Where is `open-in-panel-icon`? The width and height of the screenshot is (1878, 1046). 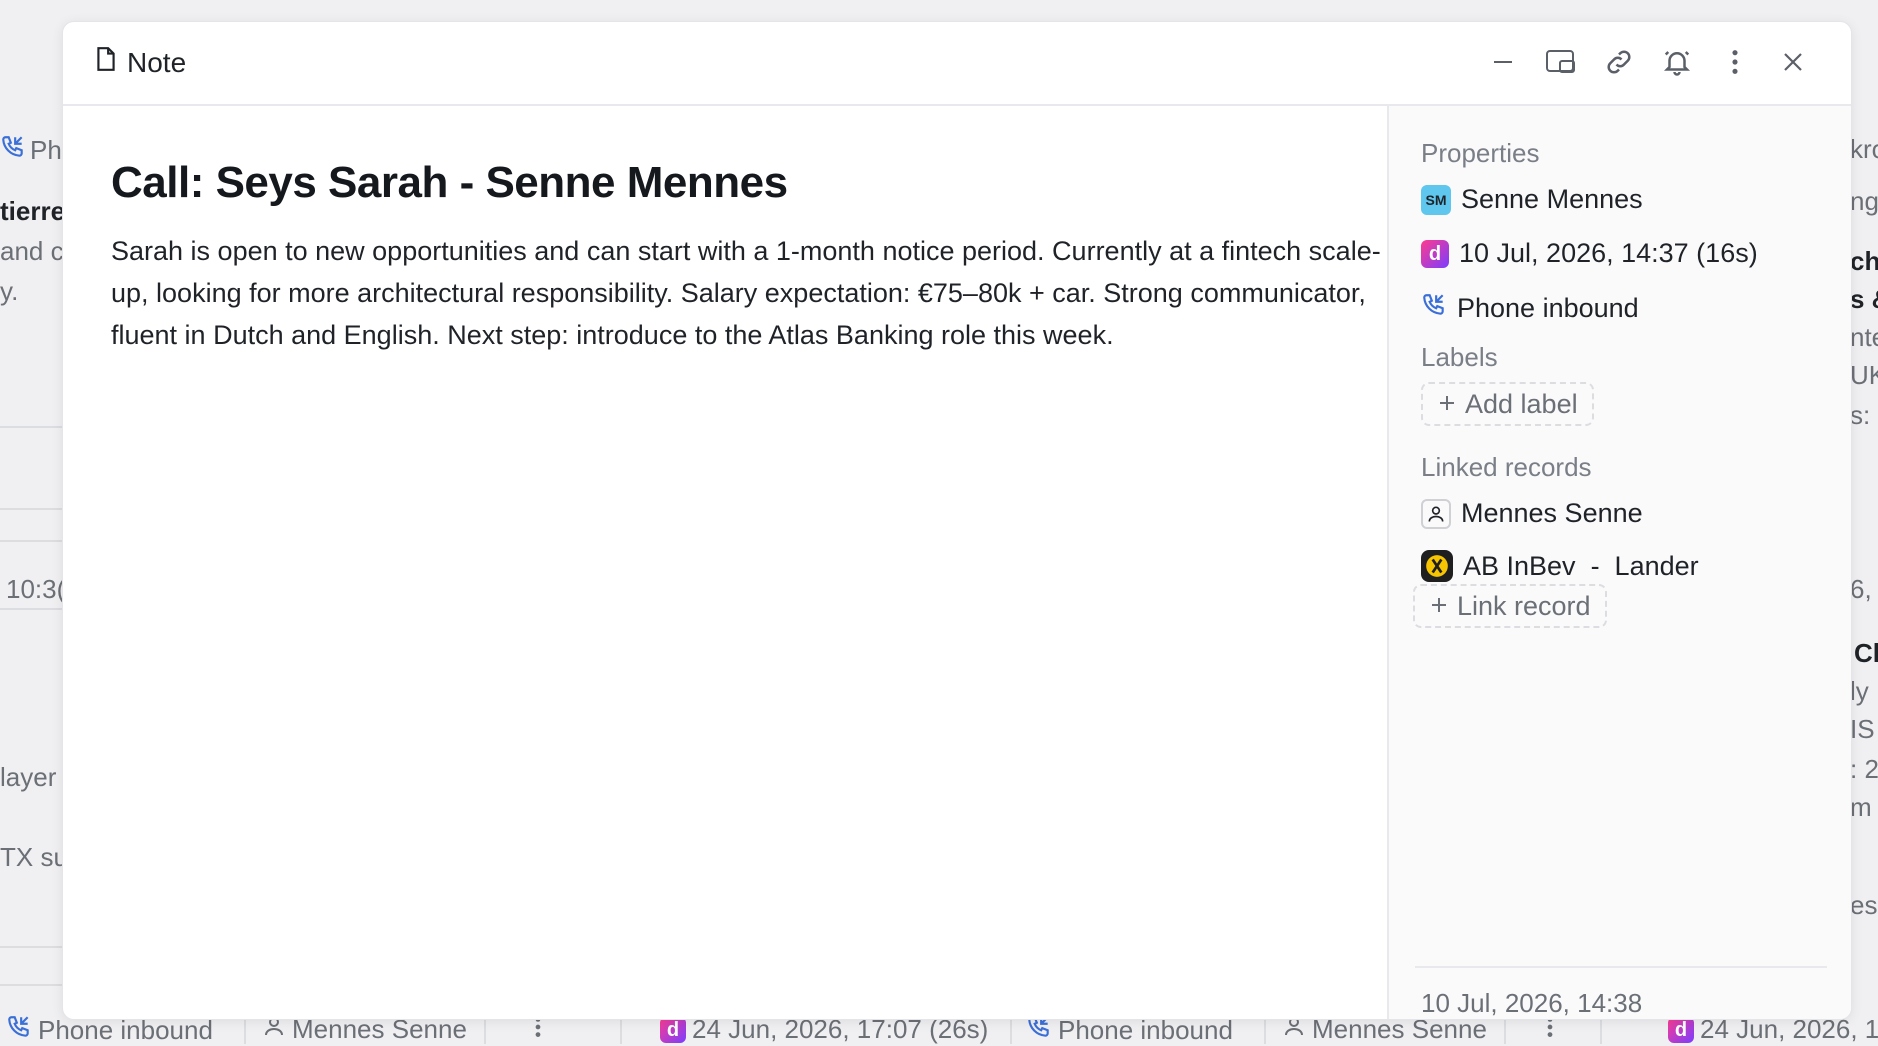 open-in-panel-icon is located at coordinates (1561, 62).